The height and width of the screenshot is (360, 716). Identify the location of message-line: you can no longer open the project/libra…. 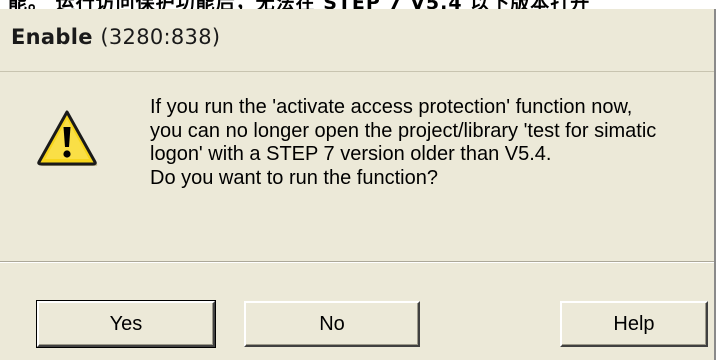
(403, 130).